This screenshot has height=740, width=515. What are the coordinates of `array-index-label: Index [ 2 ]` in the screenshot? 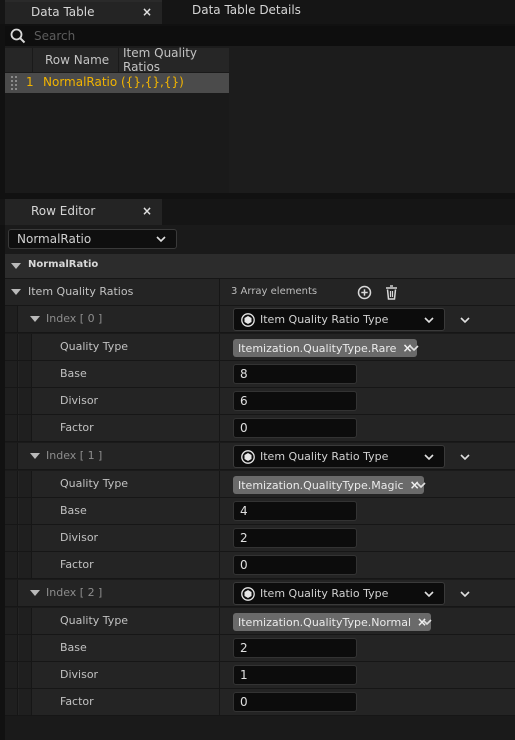 It's located at (74, 592).